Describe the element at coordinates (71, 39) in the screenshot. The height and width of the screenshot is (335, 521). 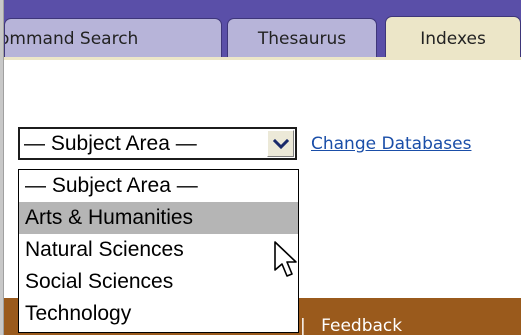
I see `tab-command-search-label: ommand Search` at that location.